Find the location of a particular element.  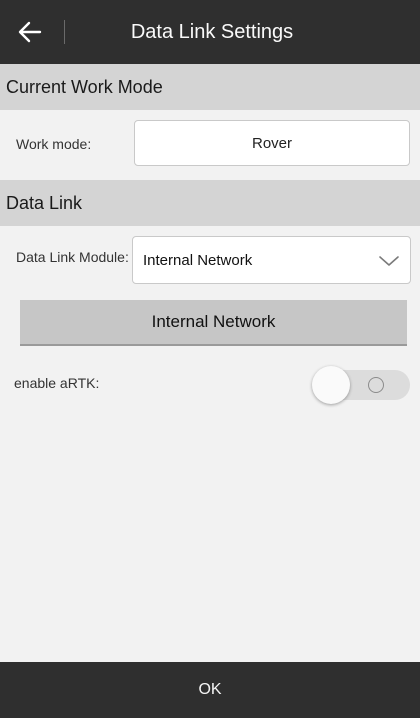

page-title: Data Link Settings is located at coordinates (212, 32).